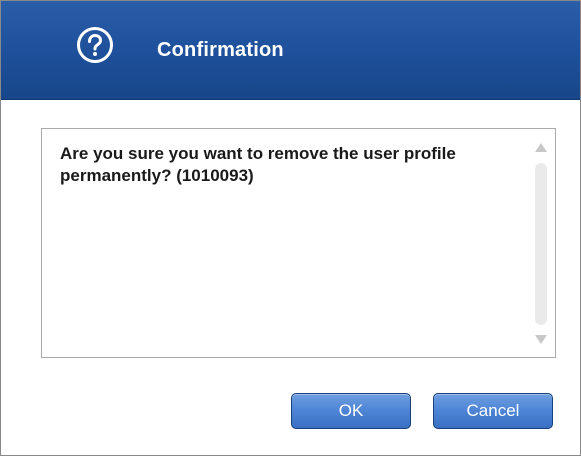 The image size is (581, 456). Describe the element at coordinates (541, 147) in the screenshot. I see `scroll-up-arrow-icon` at that location.